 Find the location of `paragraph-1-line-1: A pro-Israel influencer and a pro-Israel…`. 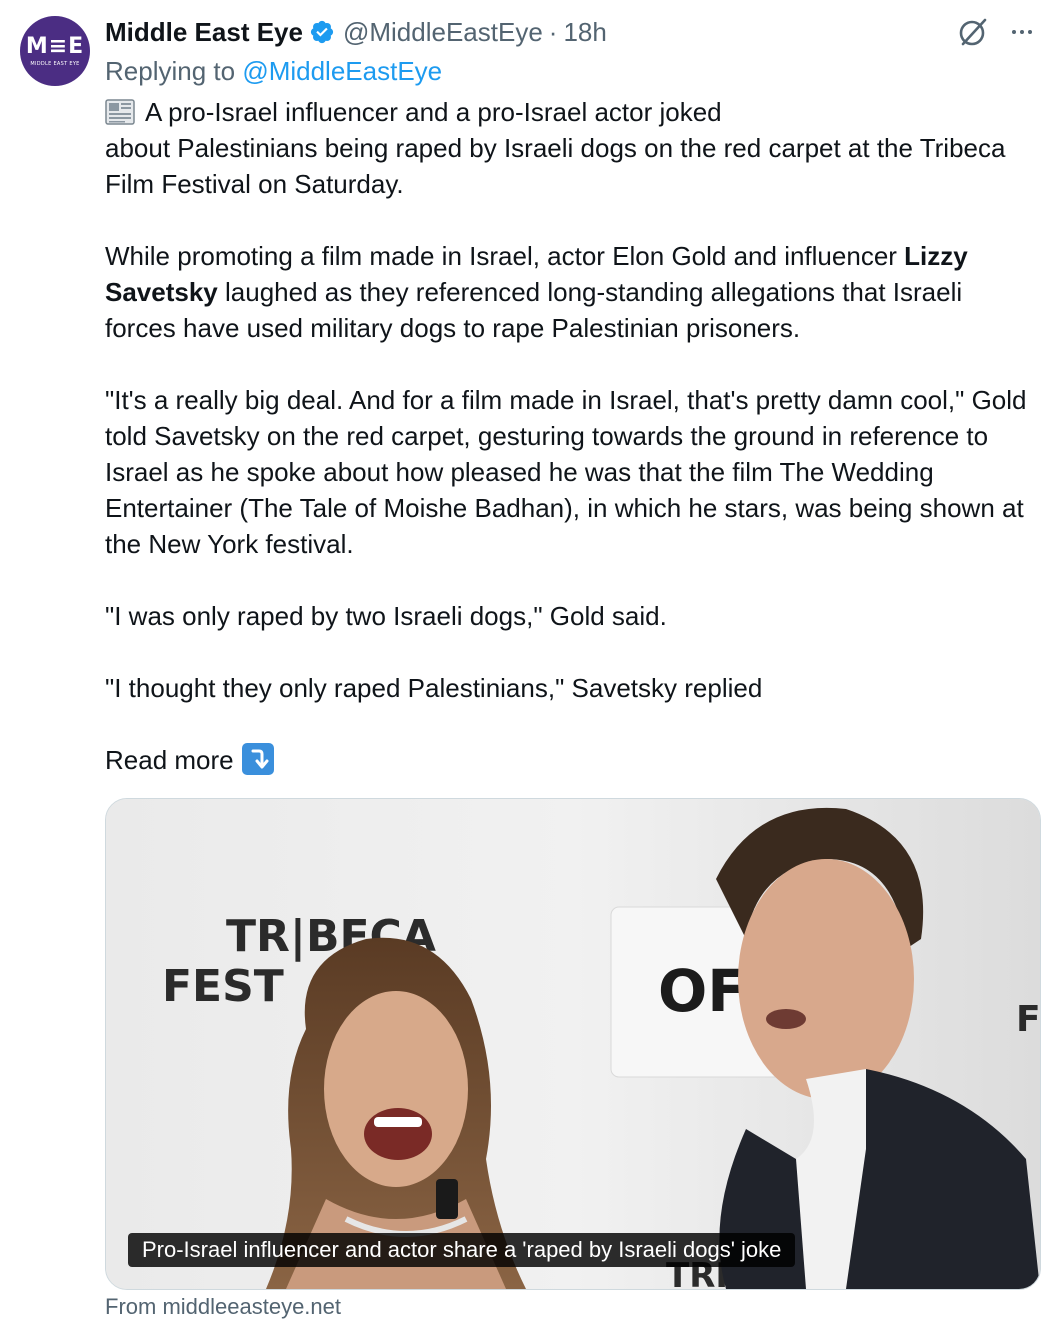

paragraph-1-line-1: A pro-Israel influencer and a pro-Israel… is located at coordinates (433, 112).